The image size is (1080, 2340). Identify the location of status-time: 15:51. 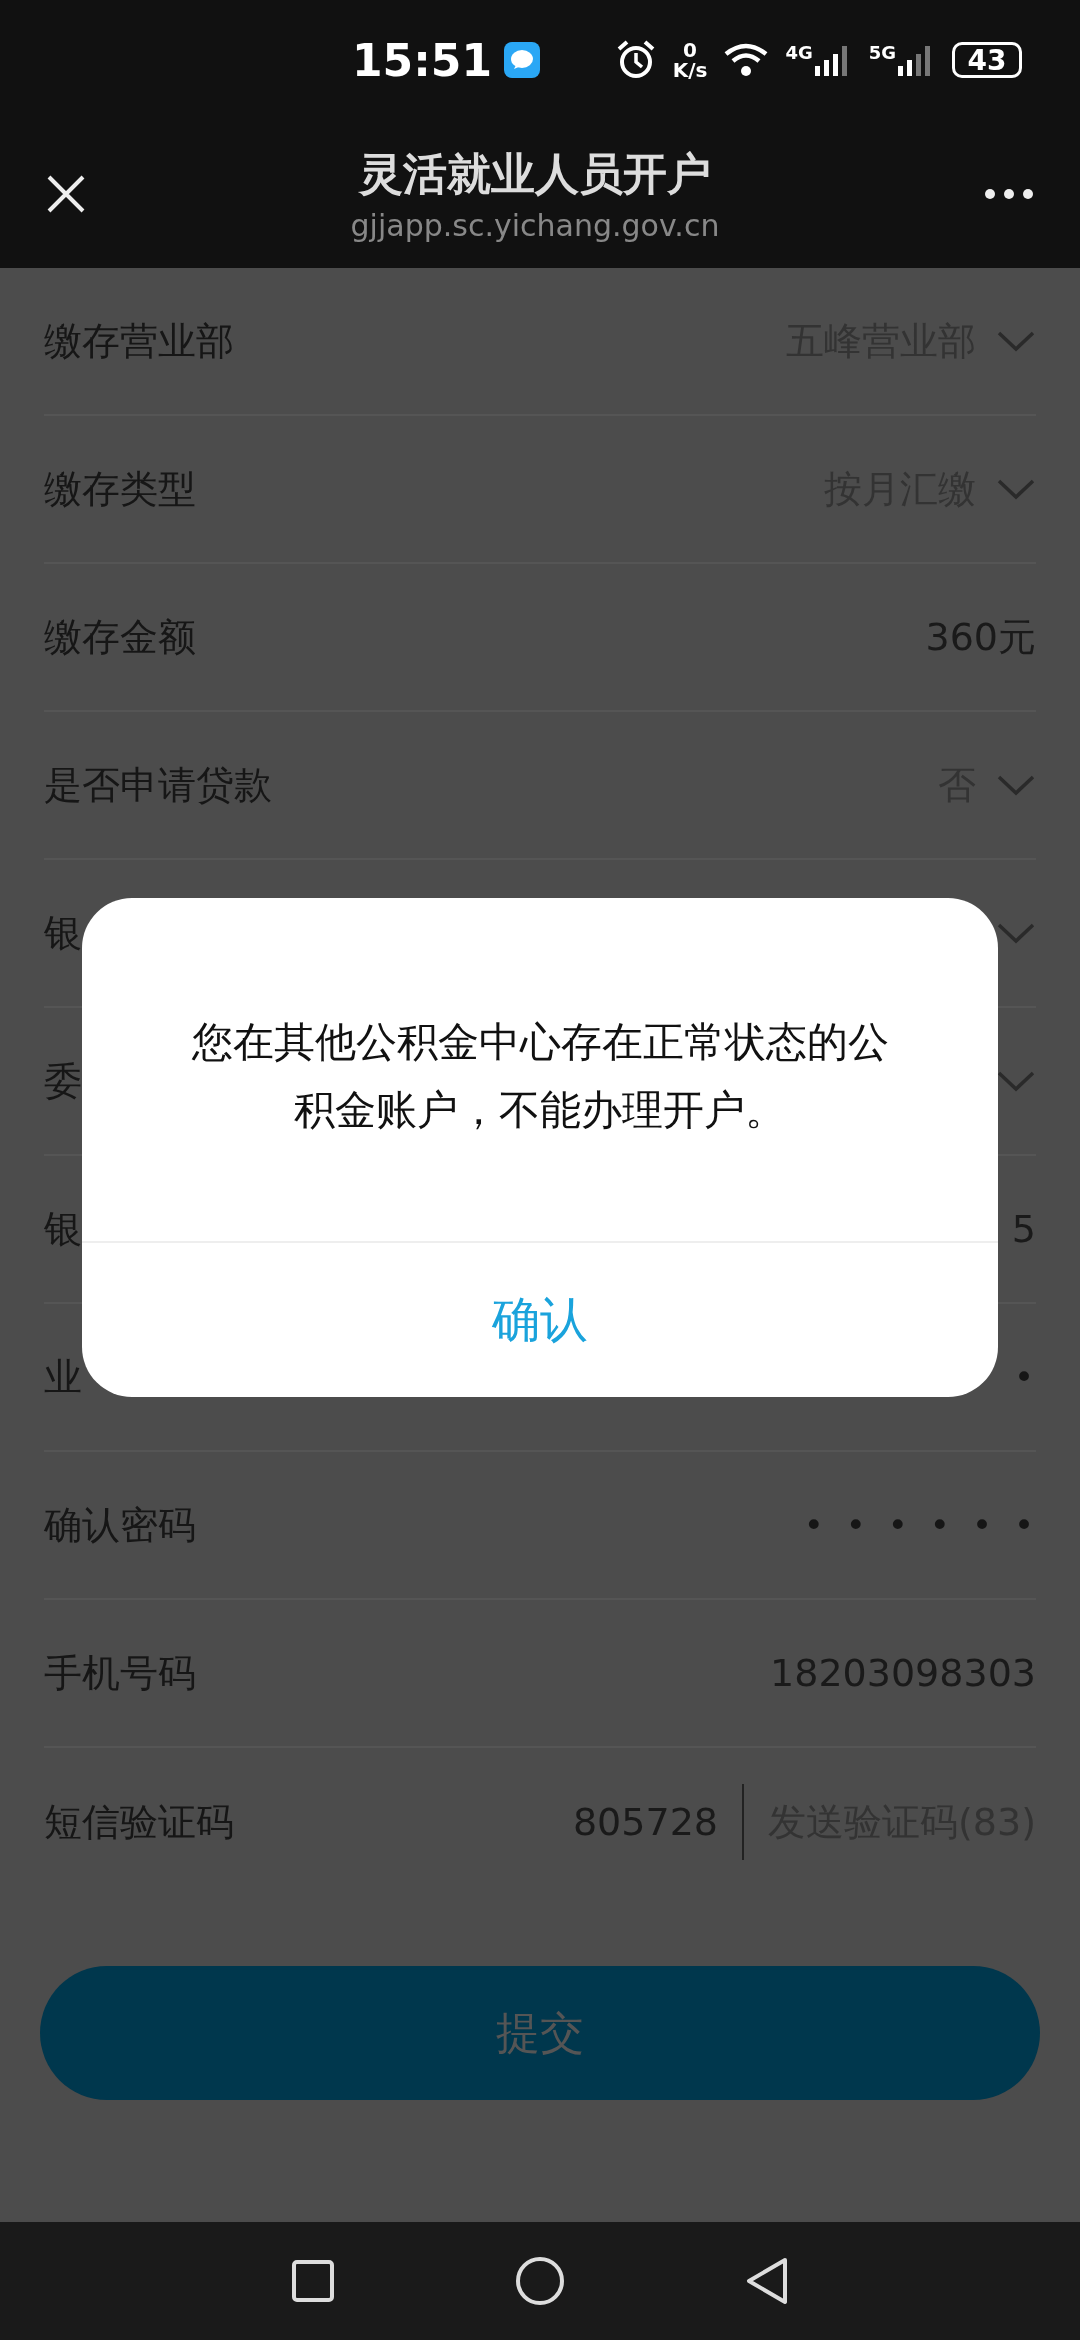
(422, 60).